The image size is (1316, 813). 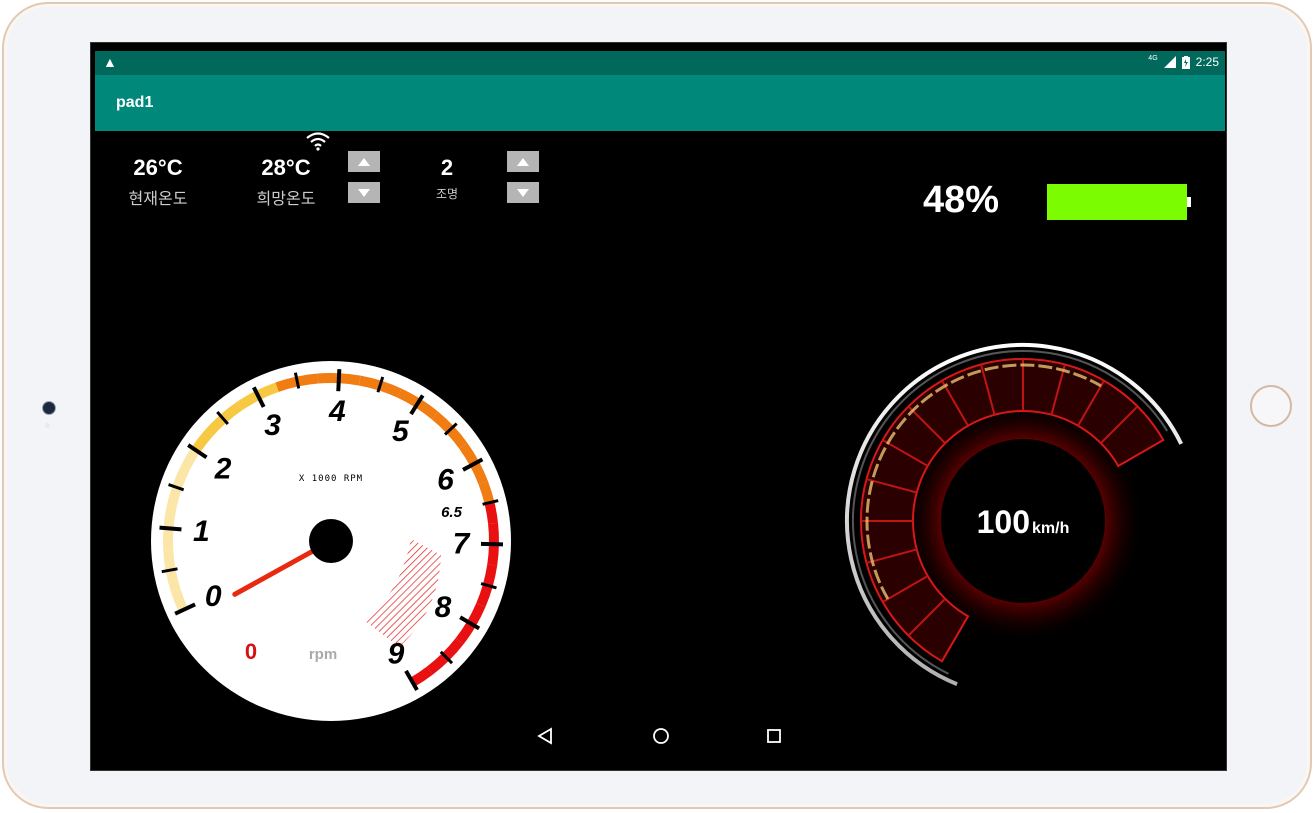 I want to click on network-label: 4G, so click(x=1153, y=58).